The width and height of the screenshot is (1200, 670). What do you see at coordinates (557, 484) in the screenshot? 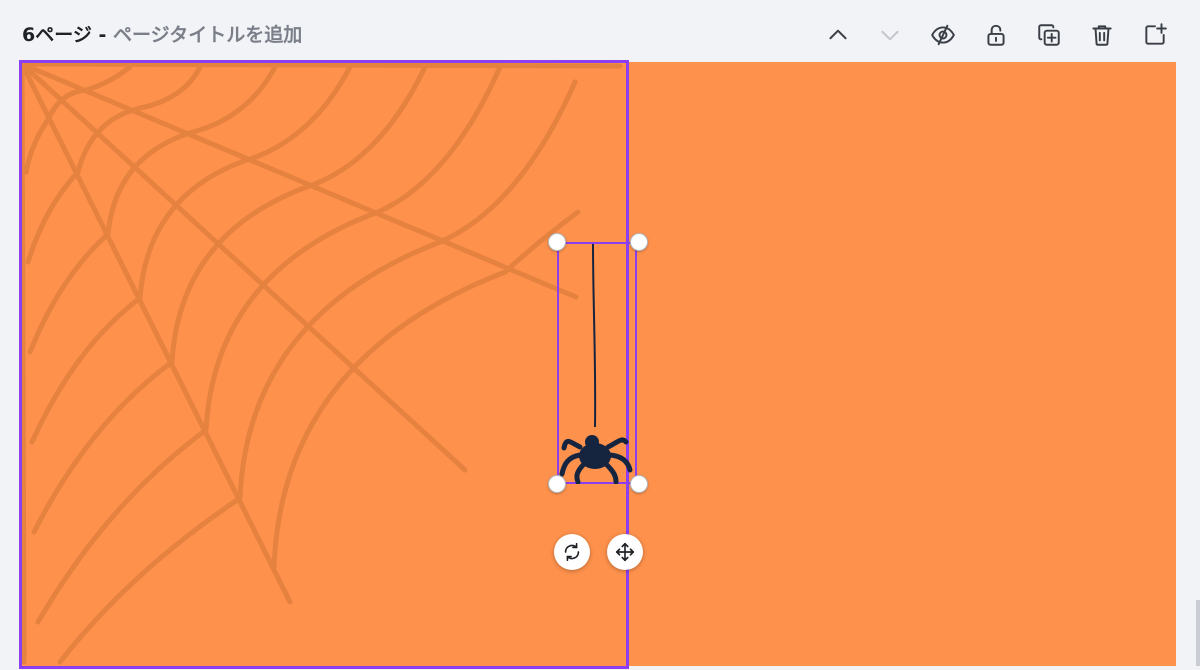
I see `resize-handle-bottom-left` at bounding box center [557, 484].